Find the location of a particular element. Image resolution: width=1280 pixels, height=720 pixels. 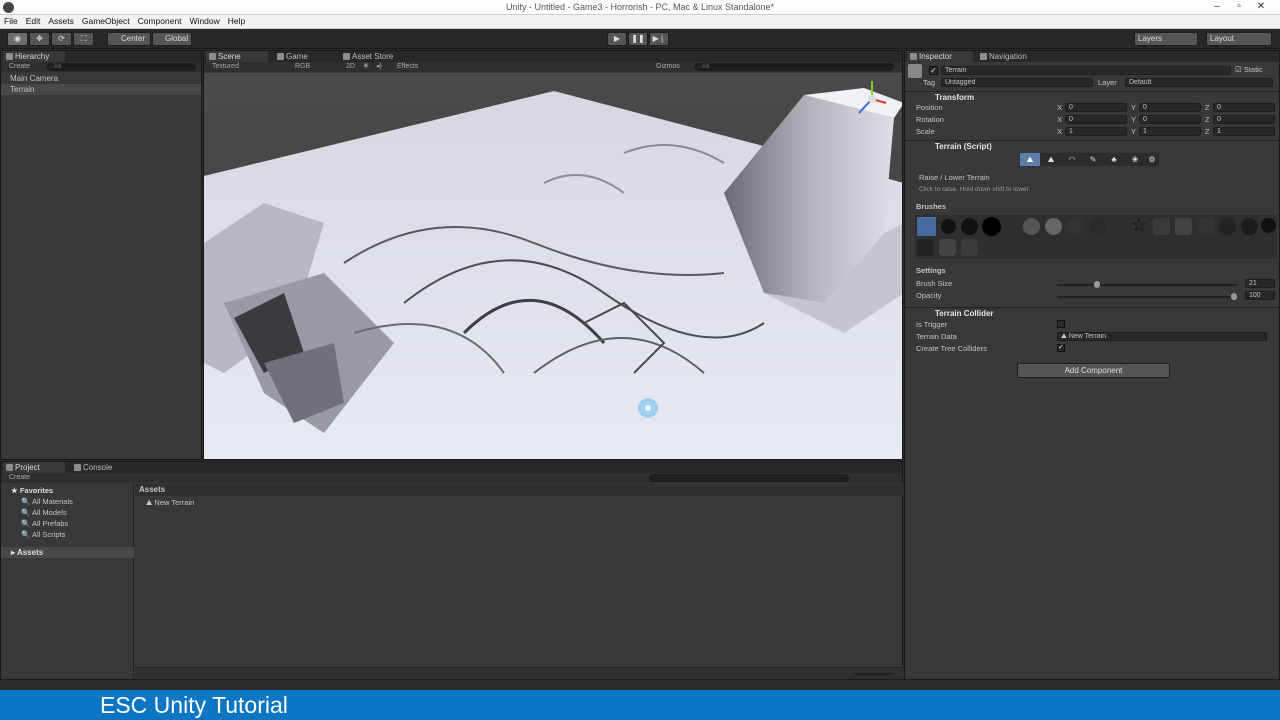

audio-icon: ◂) is located at coordinates (379, 67).